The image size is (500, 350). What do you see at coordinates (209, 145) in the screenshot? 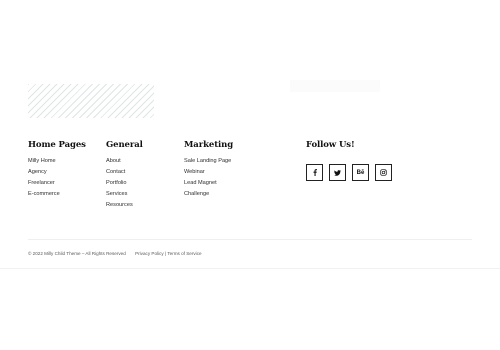
I see `column-title: Marketing` at bounding box center [209, 145].